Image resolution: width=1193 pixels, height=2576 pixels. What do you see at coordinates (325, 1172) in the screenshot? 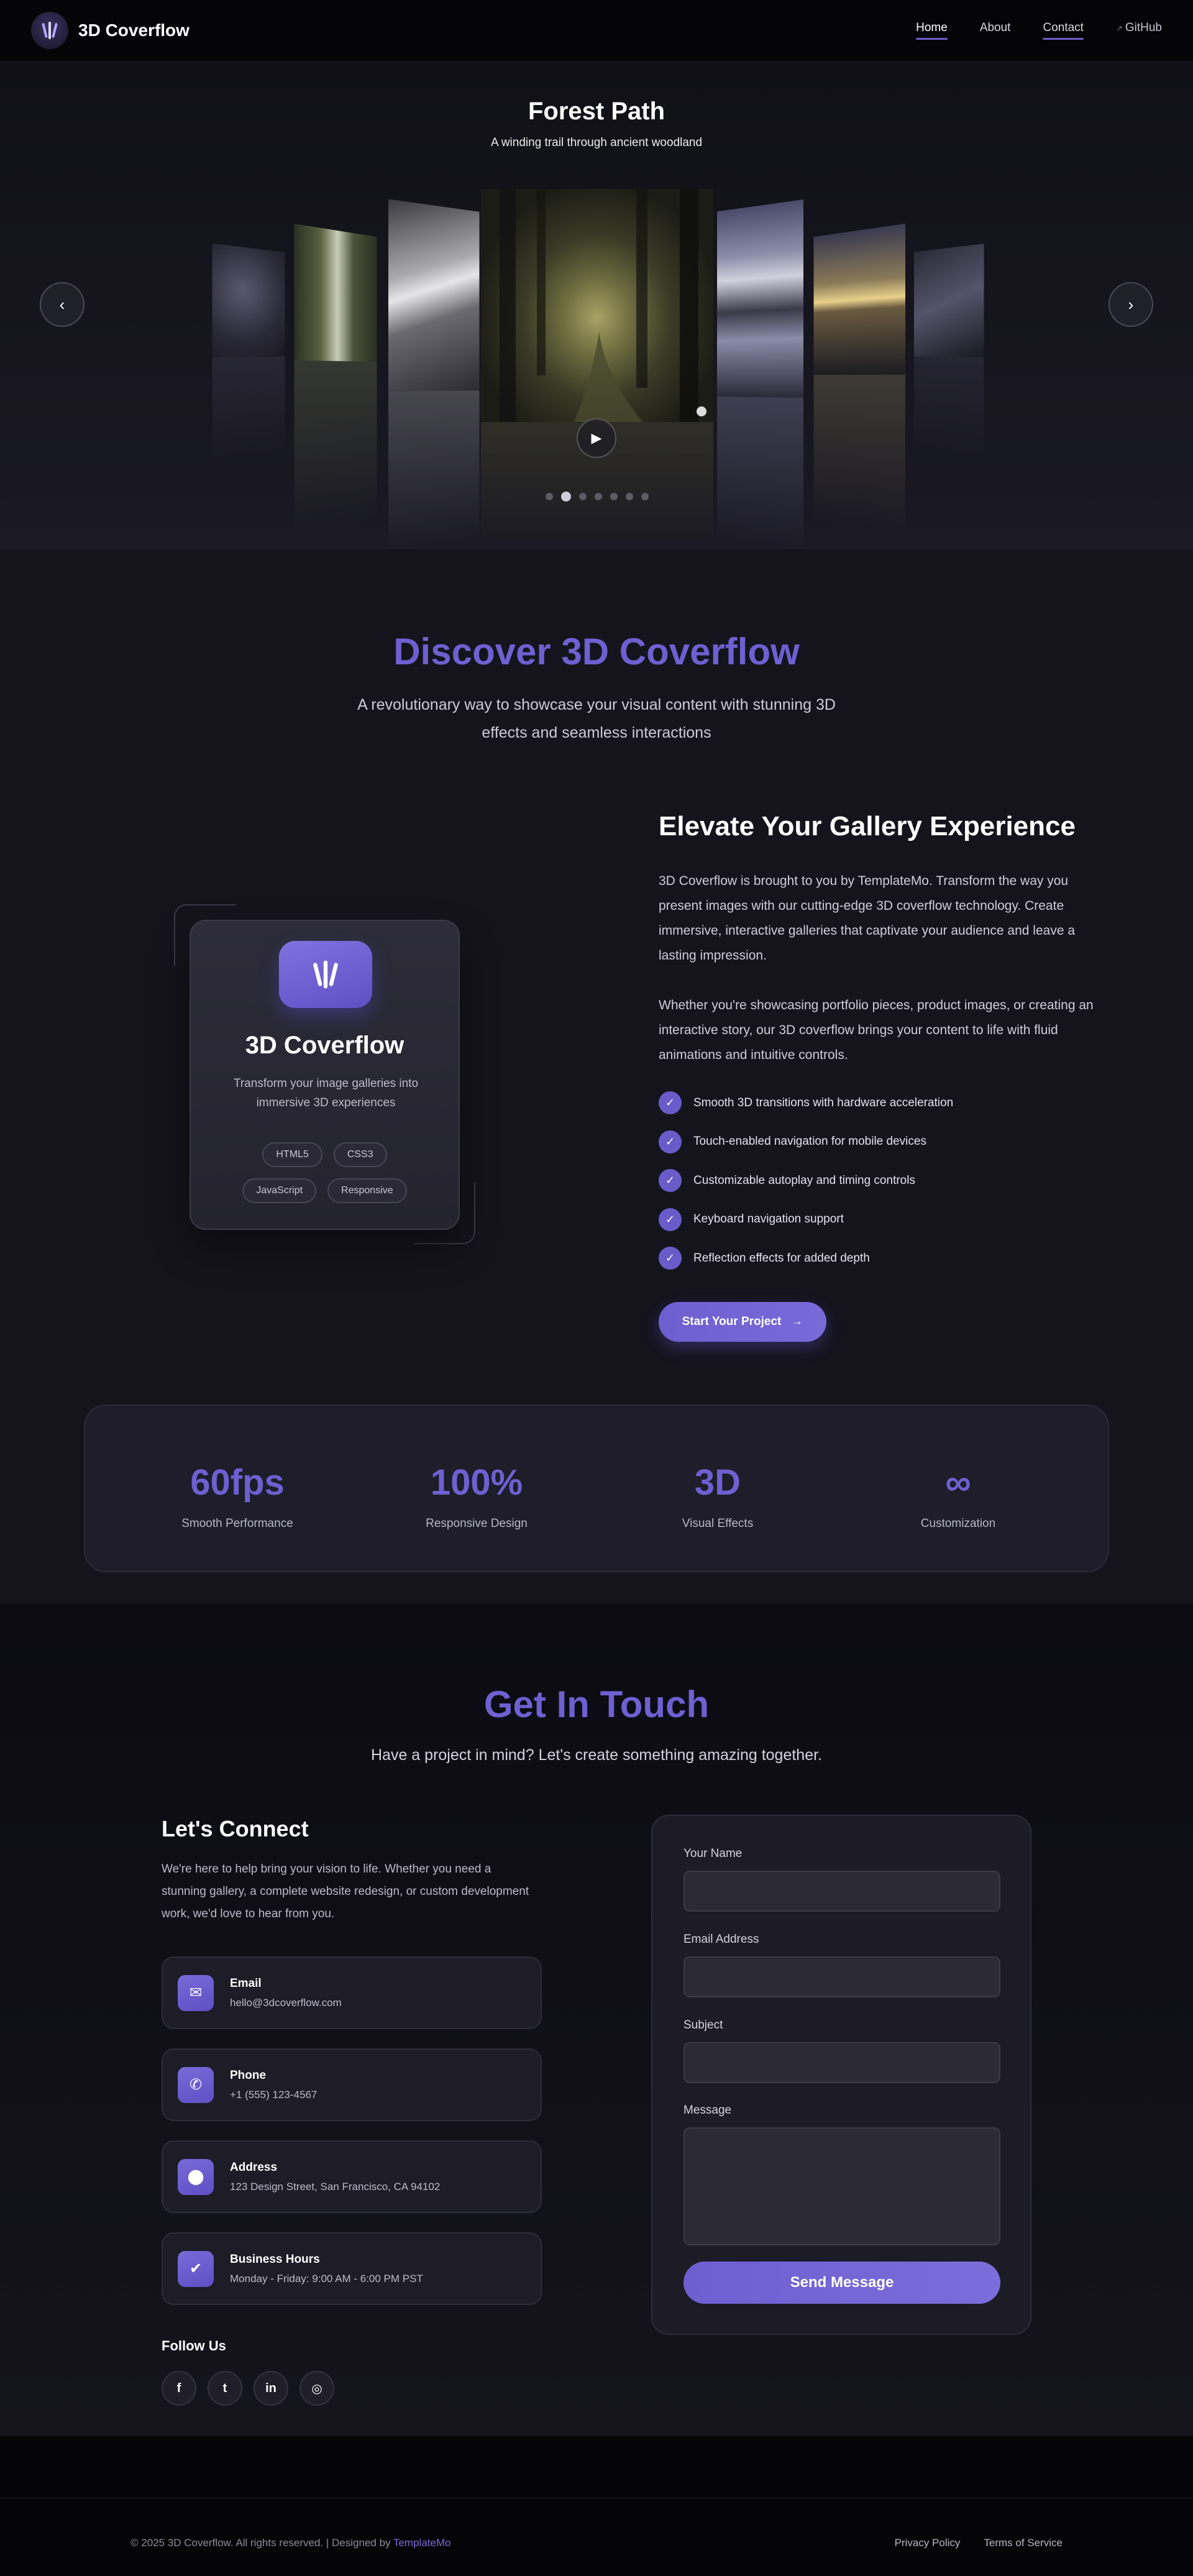
I see `tech-tags: HTML5 CSS3 JavaScript Responsive` at bounding box center [325, 1172].